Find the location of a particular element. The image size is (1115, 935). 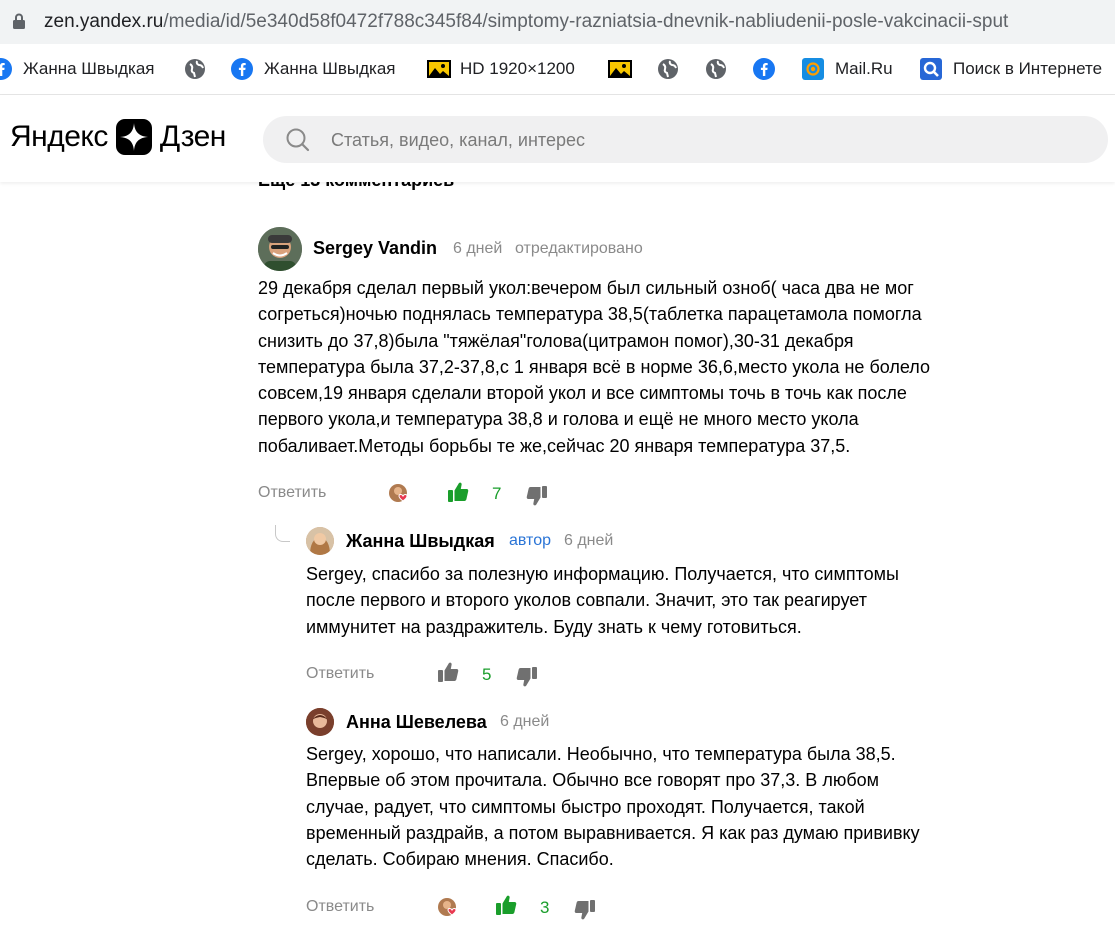

bookmark-label: HD 1920×1200 is located at coordinates (517, 68).